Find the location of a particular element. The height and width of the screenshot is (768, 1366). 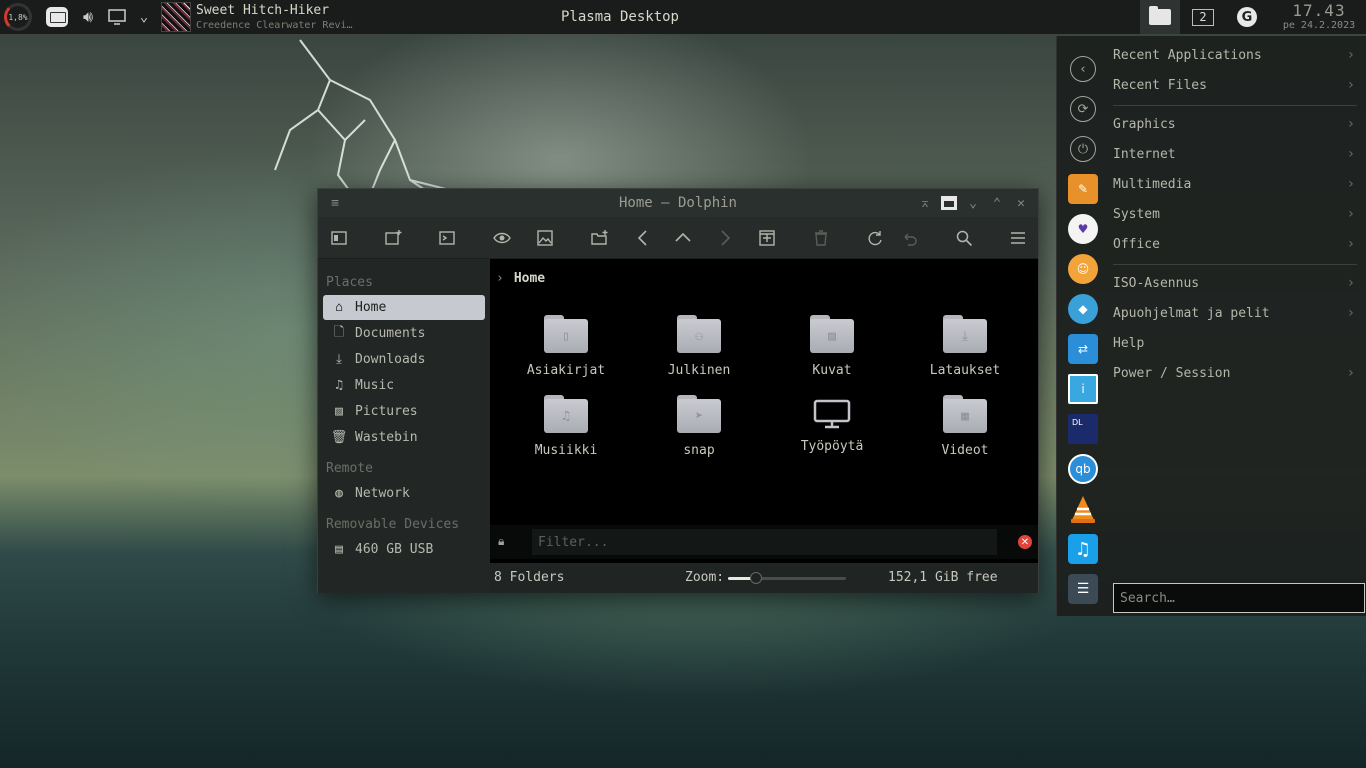

folder-item: ➤ snap is located at coordinates (699, 429).